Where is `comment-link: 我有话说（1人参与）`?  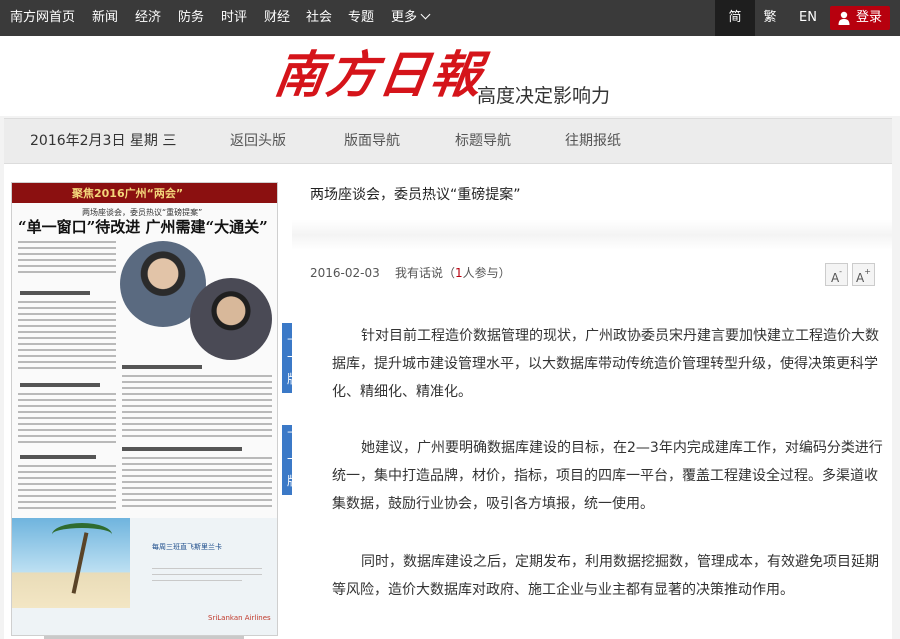
comment-link: 我有话说（1人参与） is located at coordinates (453, 273).